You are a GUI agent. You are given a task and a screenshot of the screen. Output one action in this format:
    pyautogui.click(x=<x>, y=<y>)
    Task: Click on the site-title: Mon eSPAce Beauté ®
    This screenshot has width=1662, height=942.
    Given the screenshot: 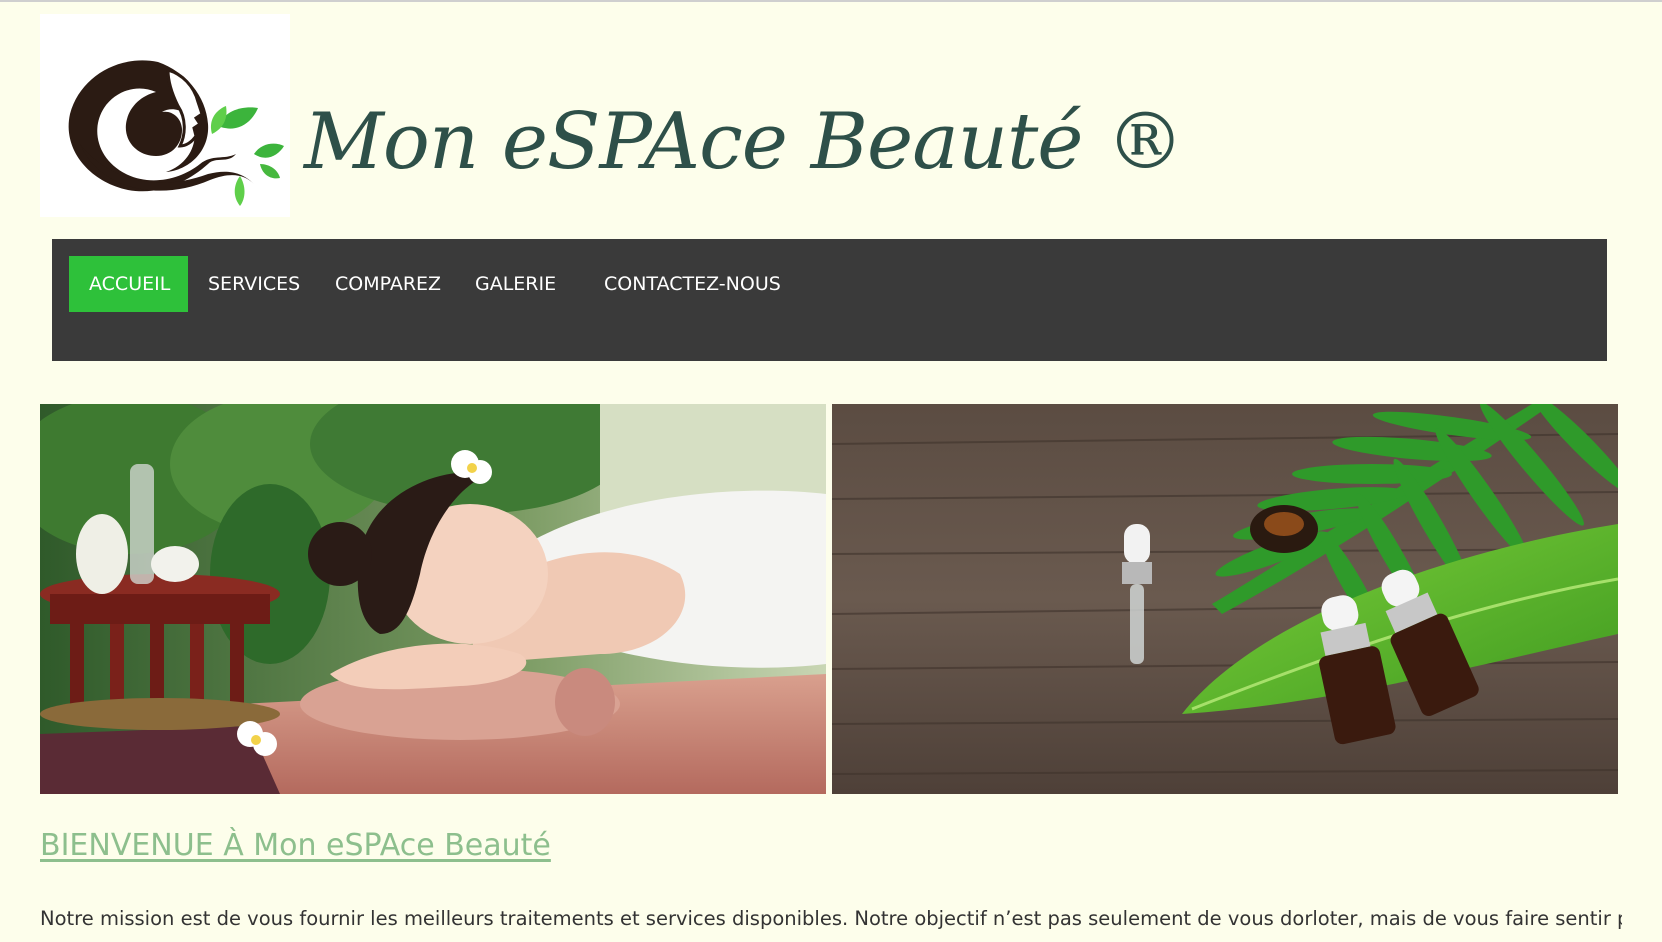 What is the action you would take?
    pyautogui.click(x=744, y=142)
    